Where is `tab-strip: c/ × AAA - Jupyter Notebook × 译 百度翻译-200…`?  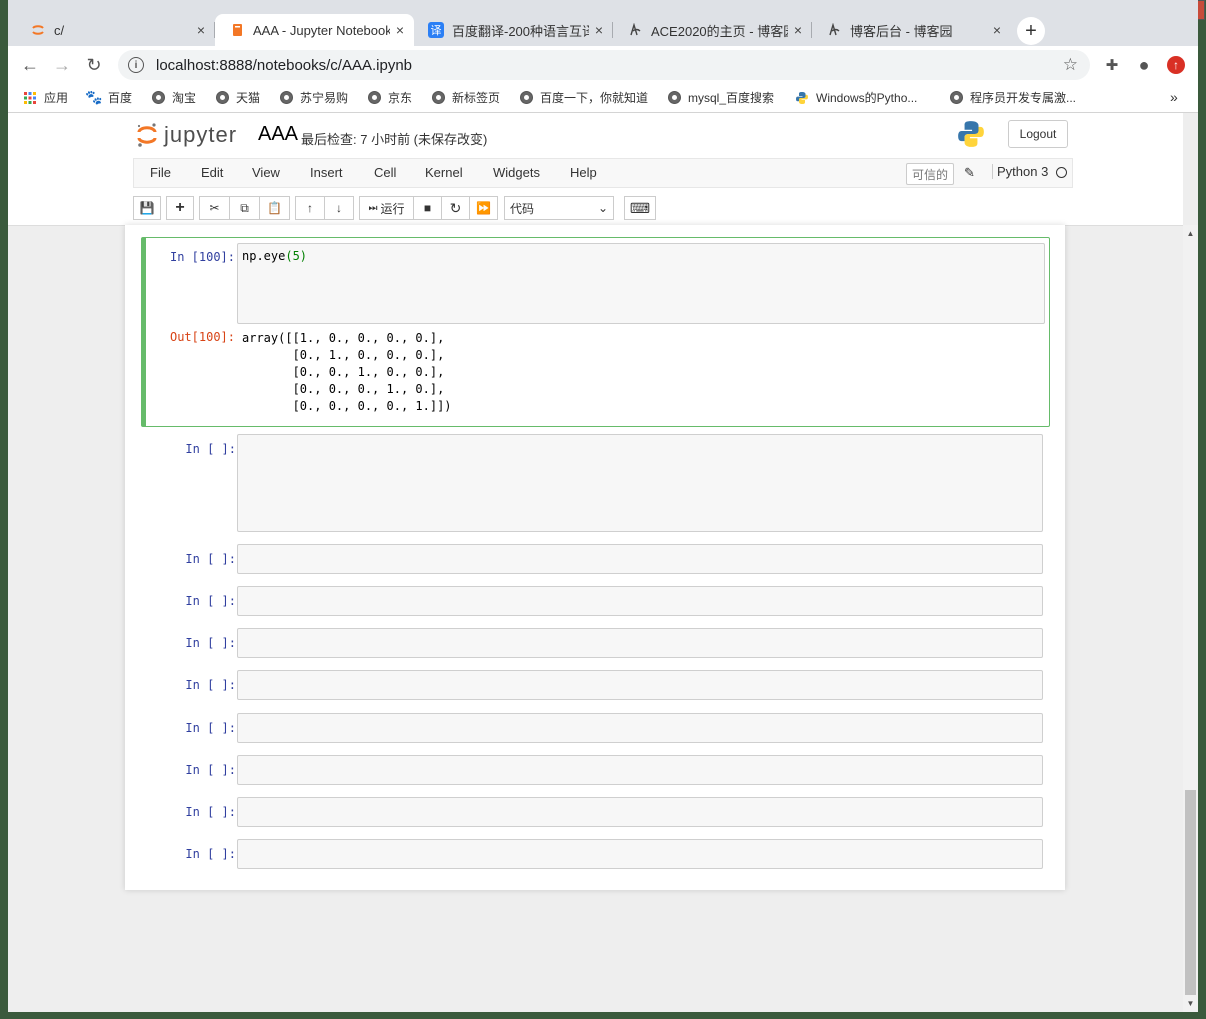 tab-strip: c/ × AAA - Jupyter Notebook × 译 百度翻译-200… is located at coordinates (603, 23).